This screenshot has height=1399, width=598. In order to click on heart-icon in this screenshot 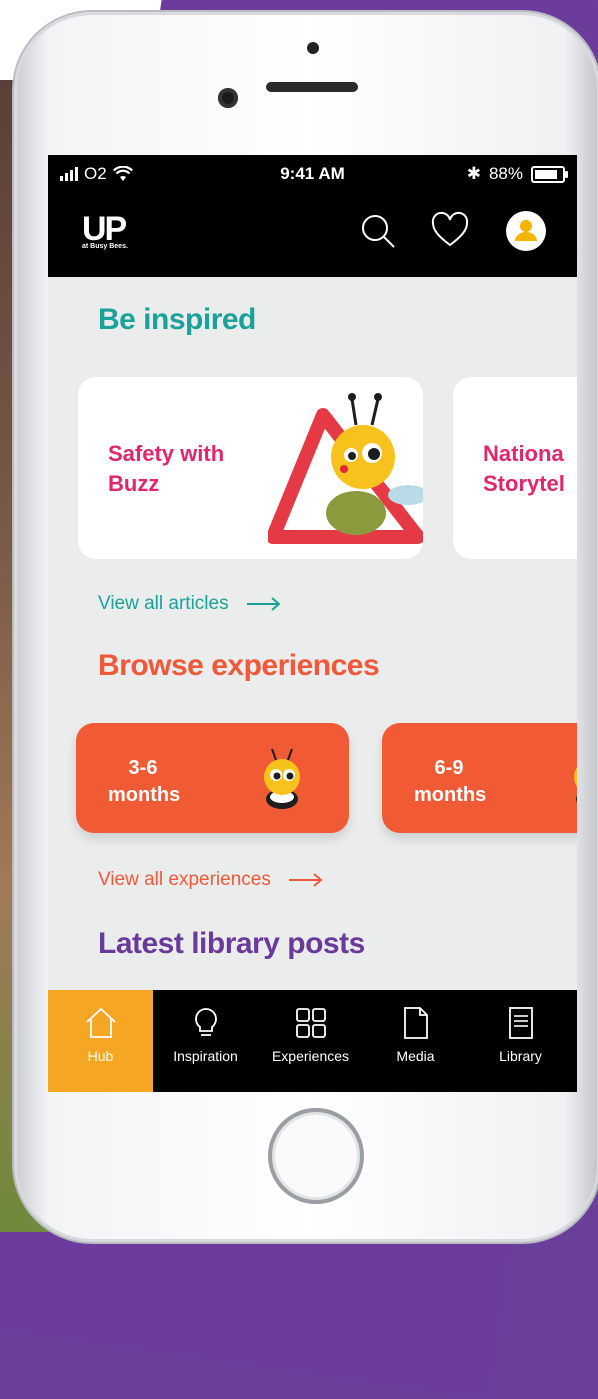, I will do `click(450, 231)`.